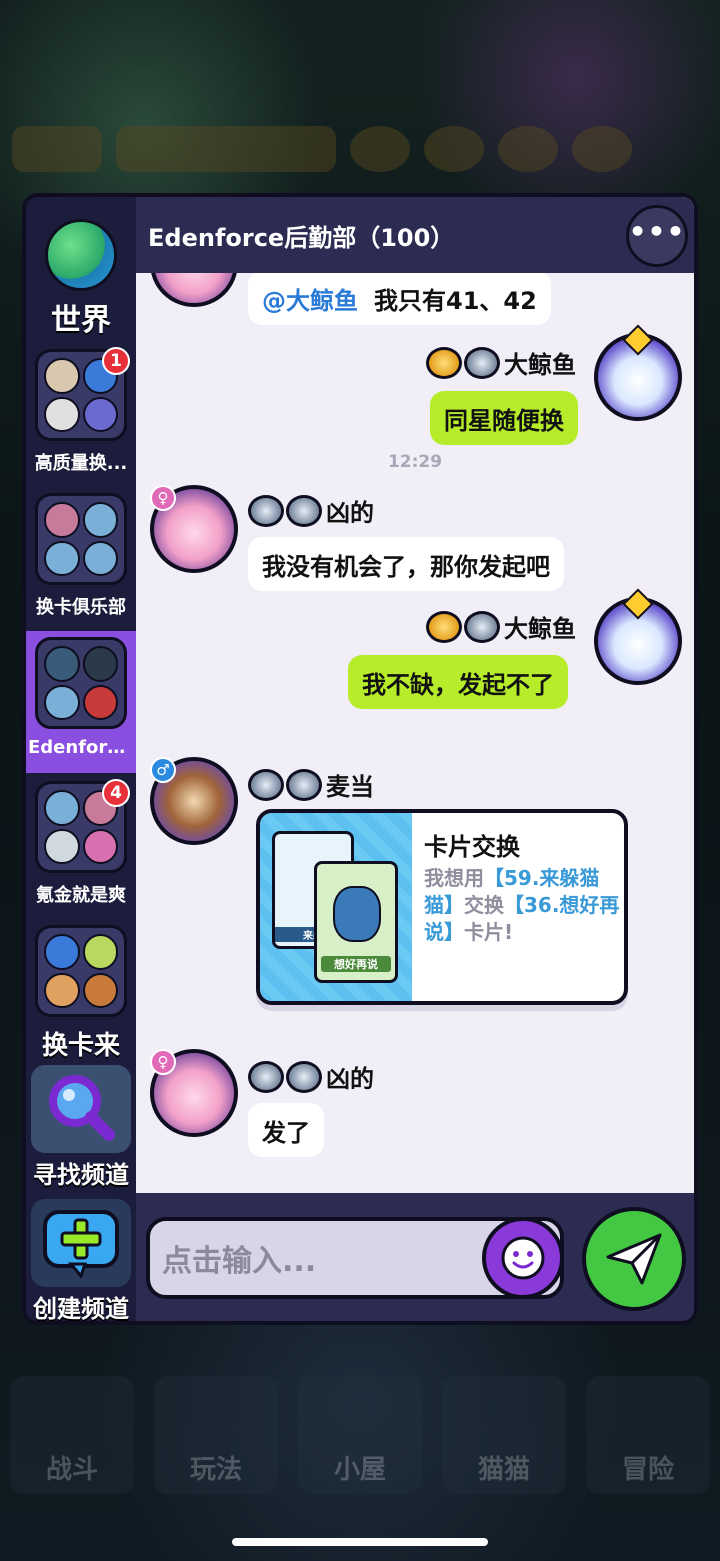 The height and width of the screenshot is (1561, 720). What do you see at coordinates (455, 300) in the screenshot?
I see `message-text: 我只有41、42` at bounding box center [455, 300].